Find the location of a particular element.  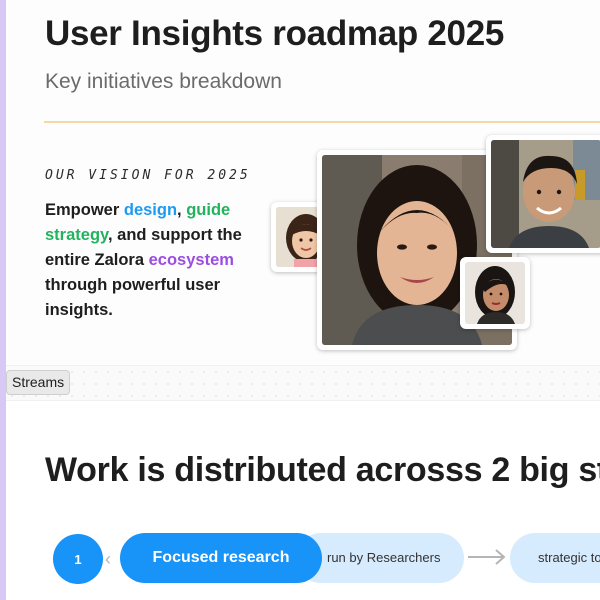

divider-line is located at coordinates (322, 122).